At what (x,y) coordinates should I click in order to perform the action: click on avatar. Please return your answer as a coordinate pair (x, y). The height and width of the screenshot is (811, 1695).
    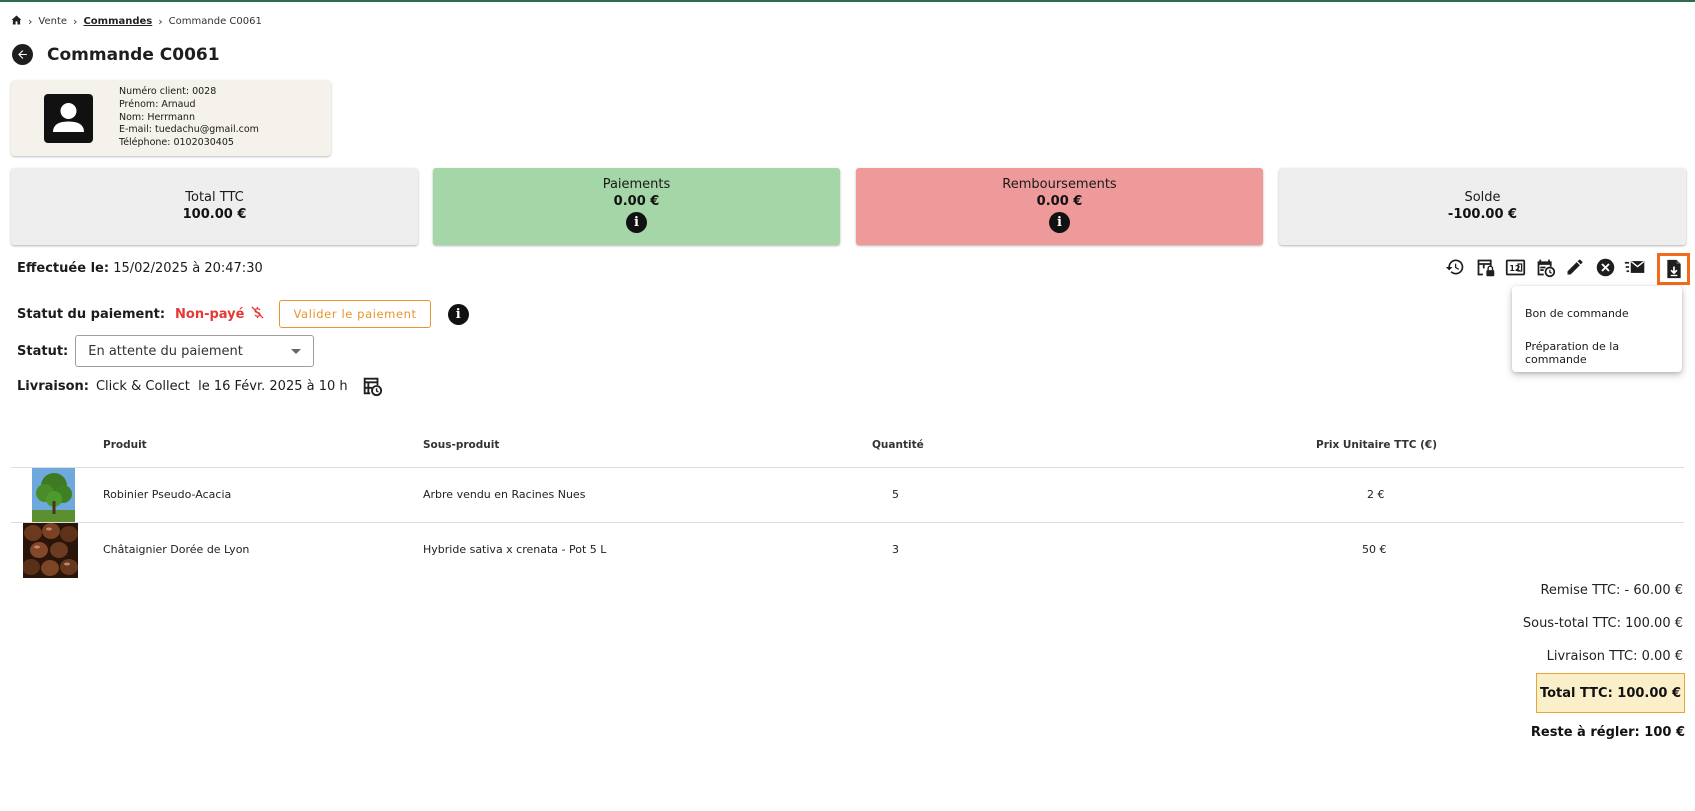
    Looking at the image, I should click on (68, 118).